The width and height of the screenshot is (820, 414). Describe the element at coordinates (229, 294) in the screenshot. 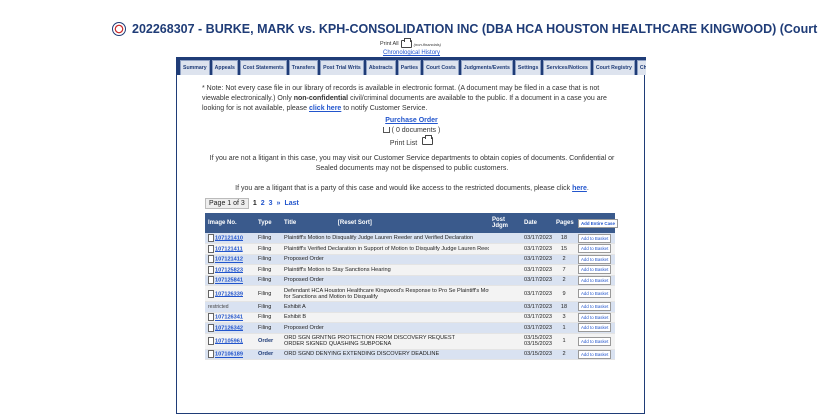

I see `image-number-link: 107126339` at that location.